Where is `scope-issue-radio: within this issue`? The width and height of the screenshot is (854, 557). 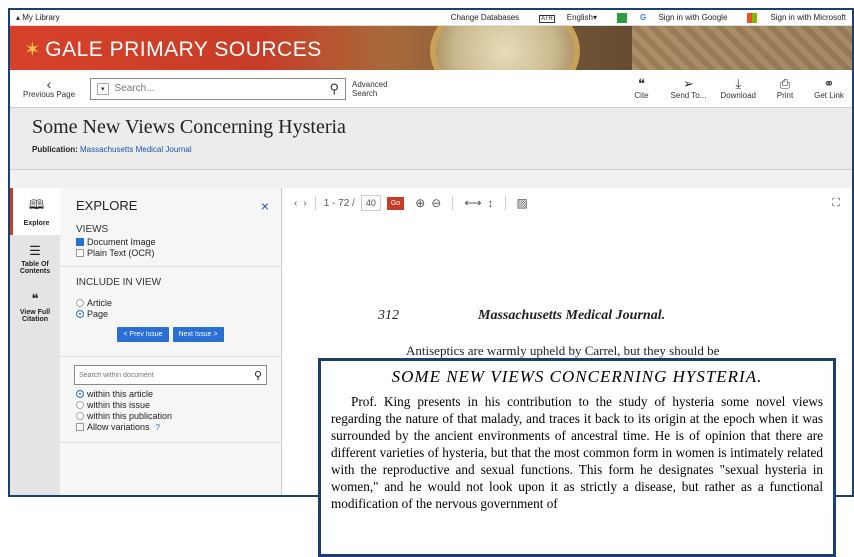 scope-issue-radio: within this issue is located at coordinates (170, 405).